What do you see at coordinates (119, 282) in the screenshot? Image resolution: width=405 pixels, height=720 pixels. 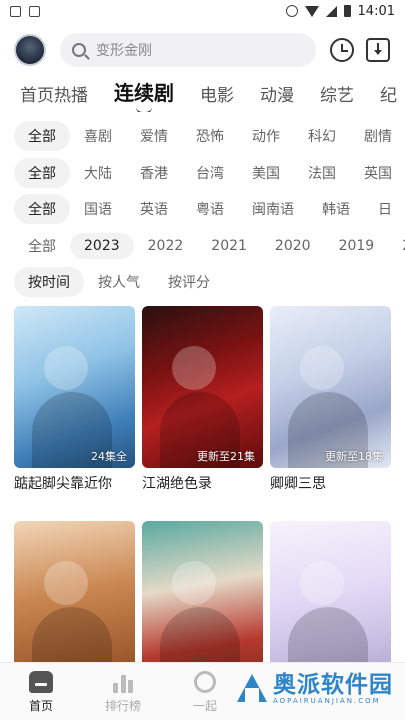 I see `filter-chip-sort: 按人气` at bounding box center [119, 282].